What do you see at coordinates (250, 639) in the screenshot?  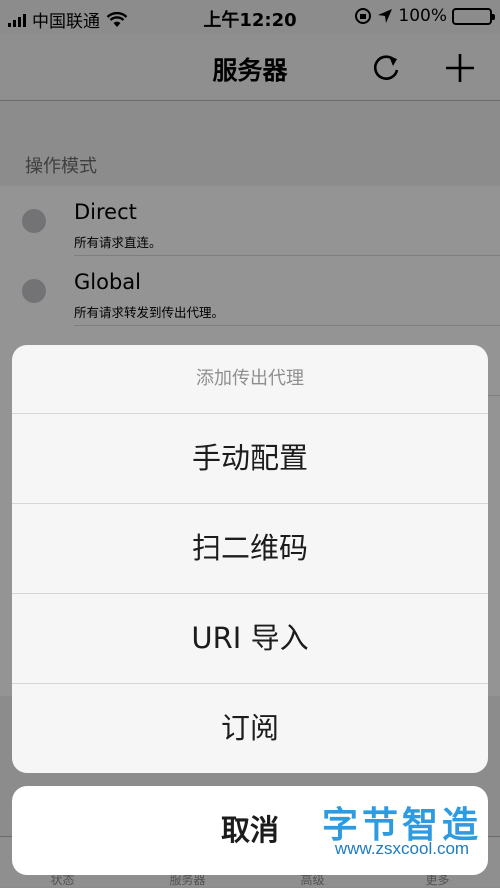 I see `uri-import-button: URI 导入` at bounding box center [250, 639].